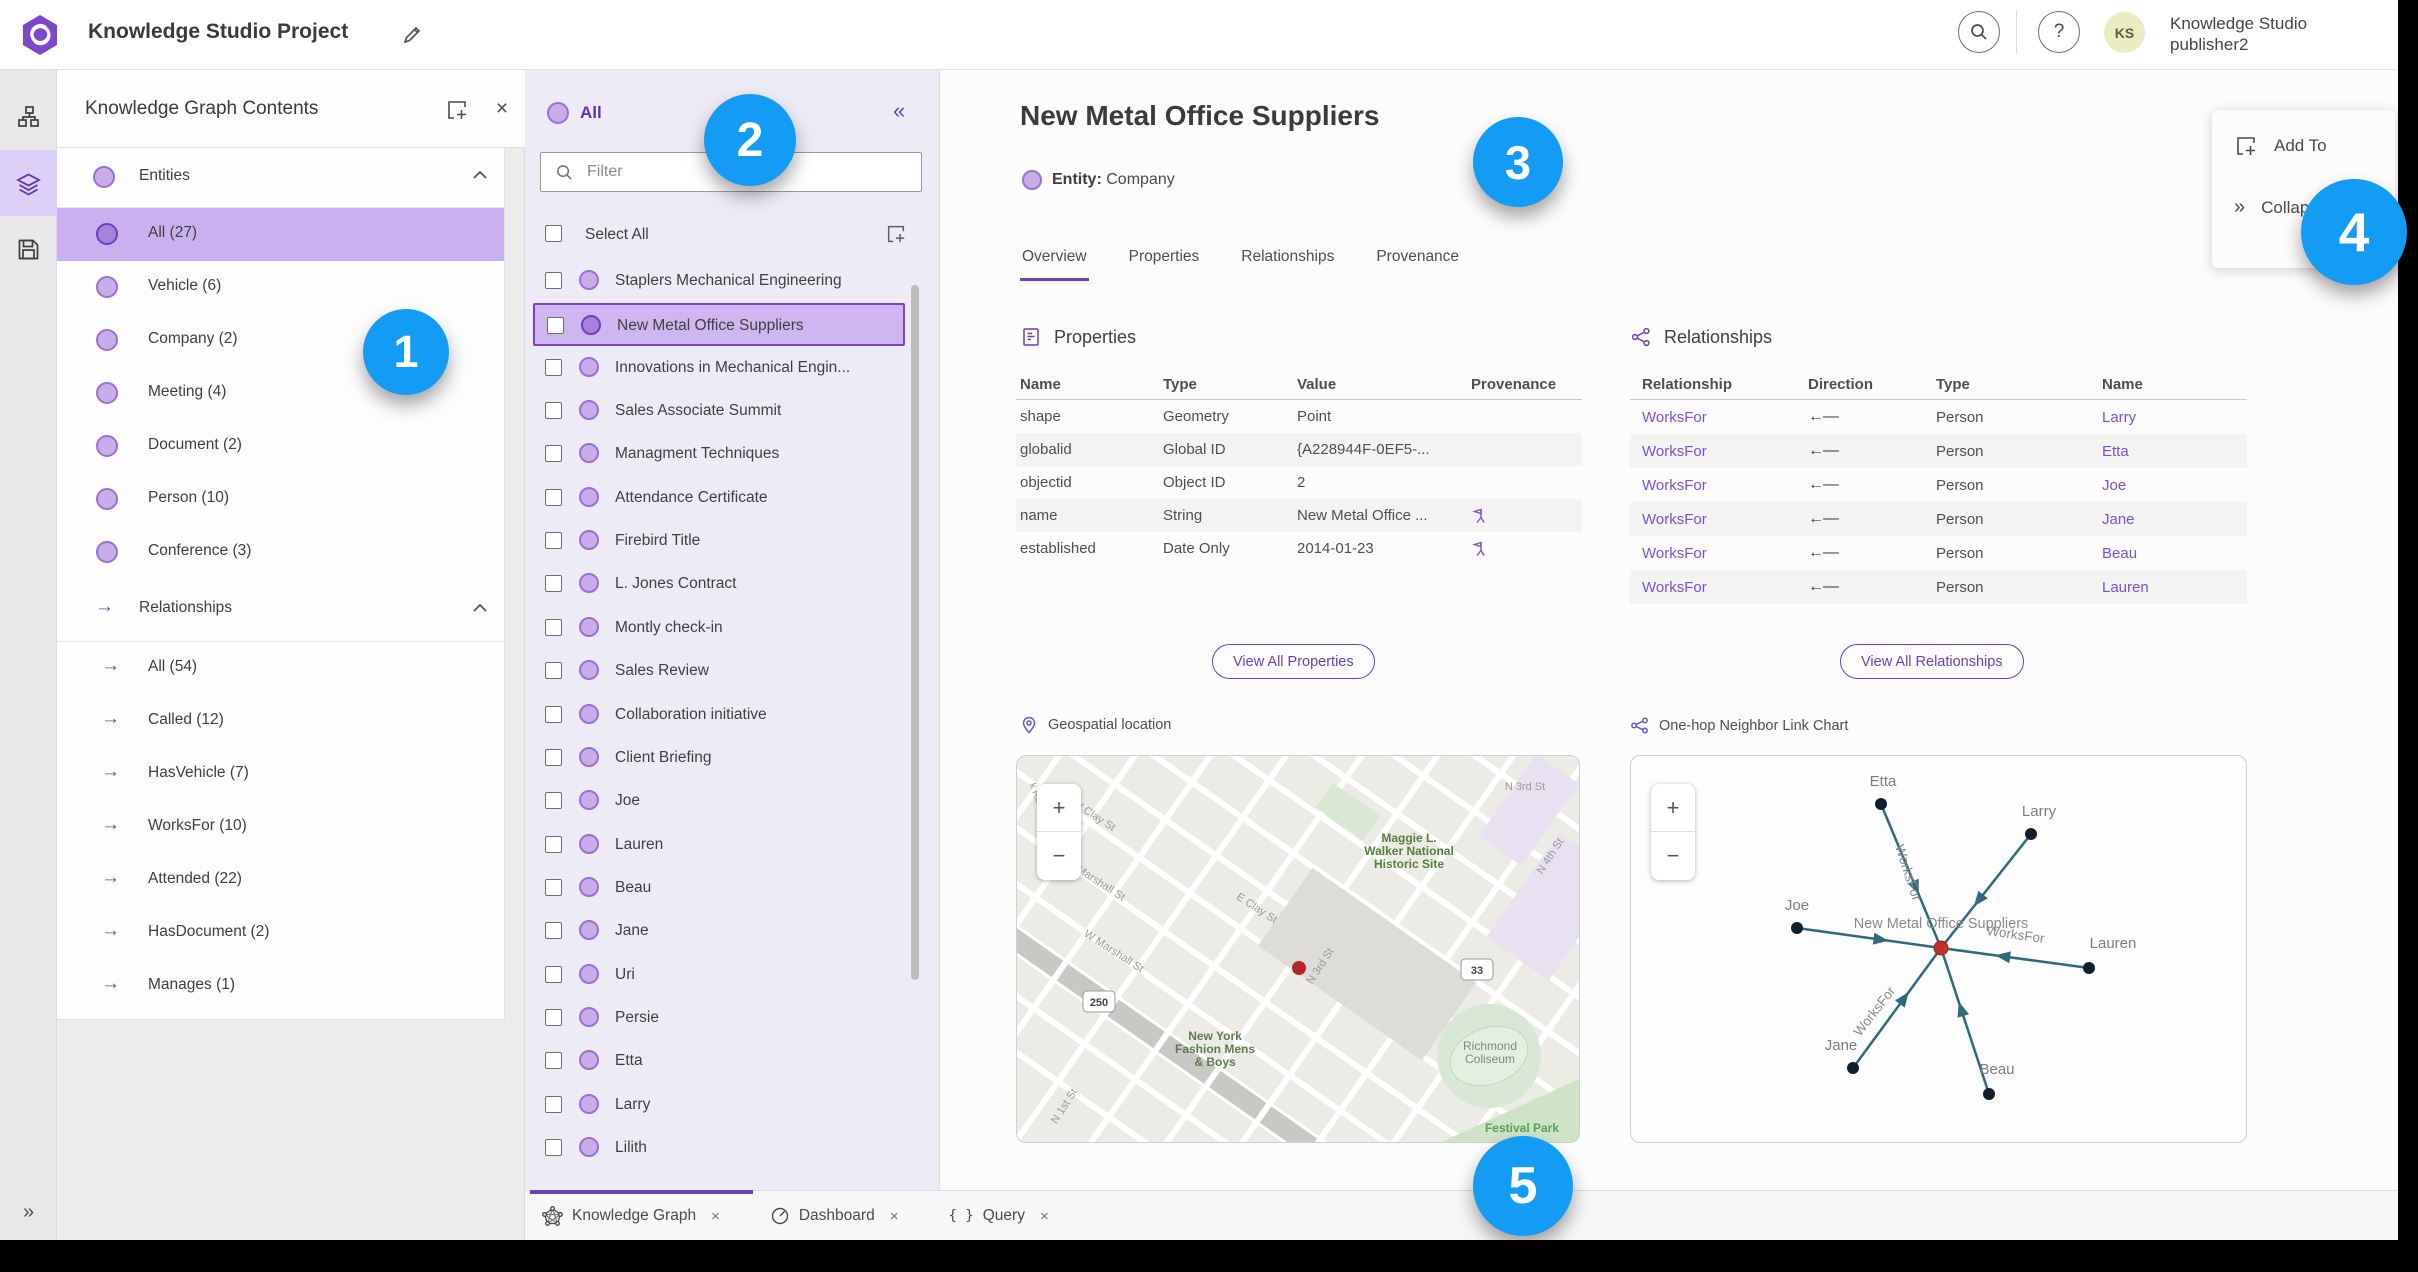  I want to click on avatar: KS, so click(2124, 32).